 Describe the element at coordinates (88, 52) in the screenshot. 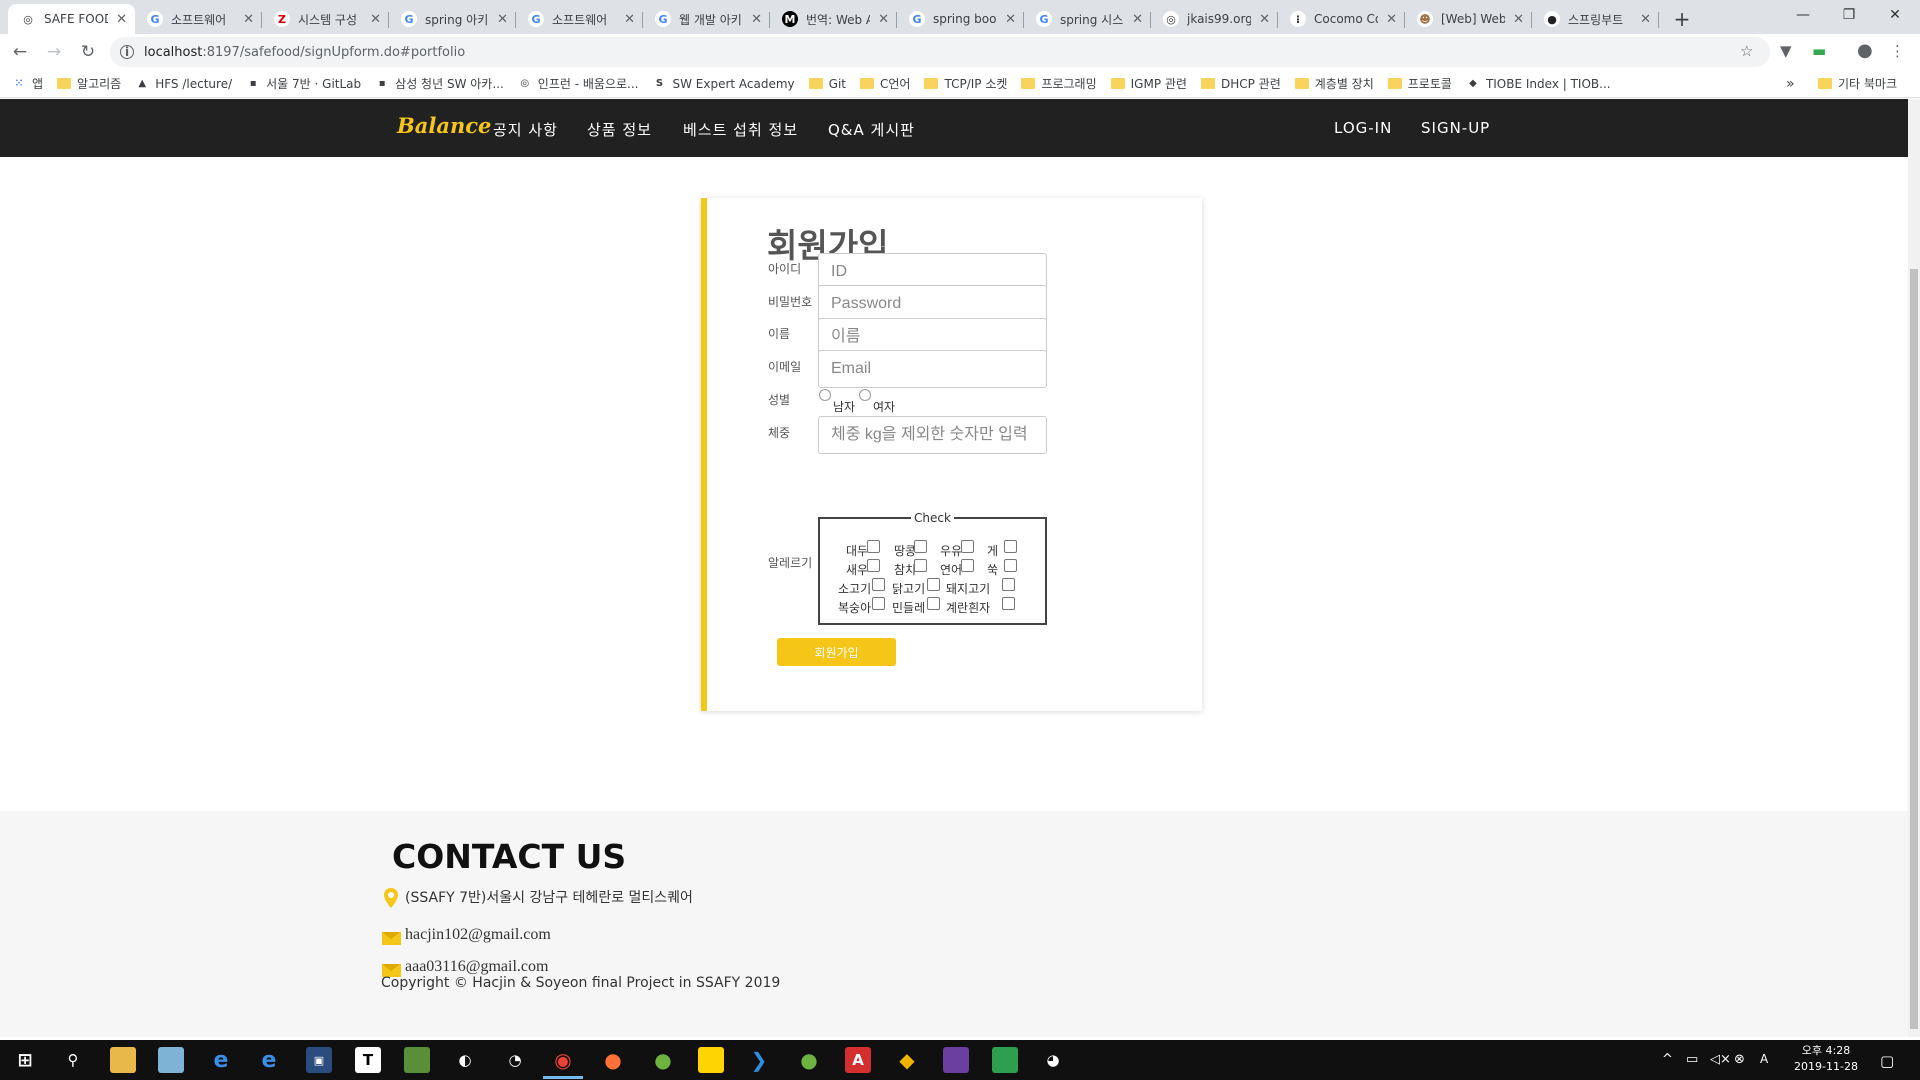

I see `reload-button: ↻` at that location.